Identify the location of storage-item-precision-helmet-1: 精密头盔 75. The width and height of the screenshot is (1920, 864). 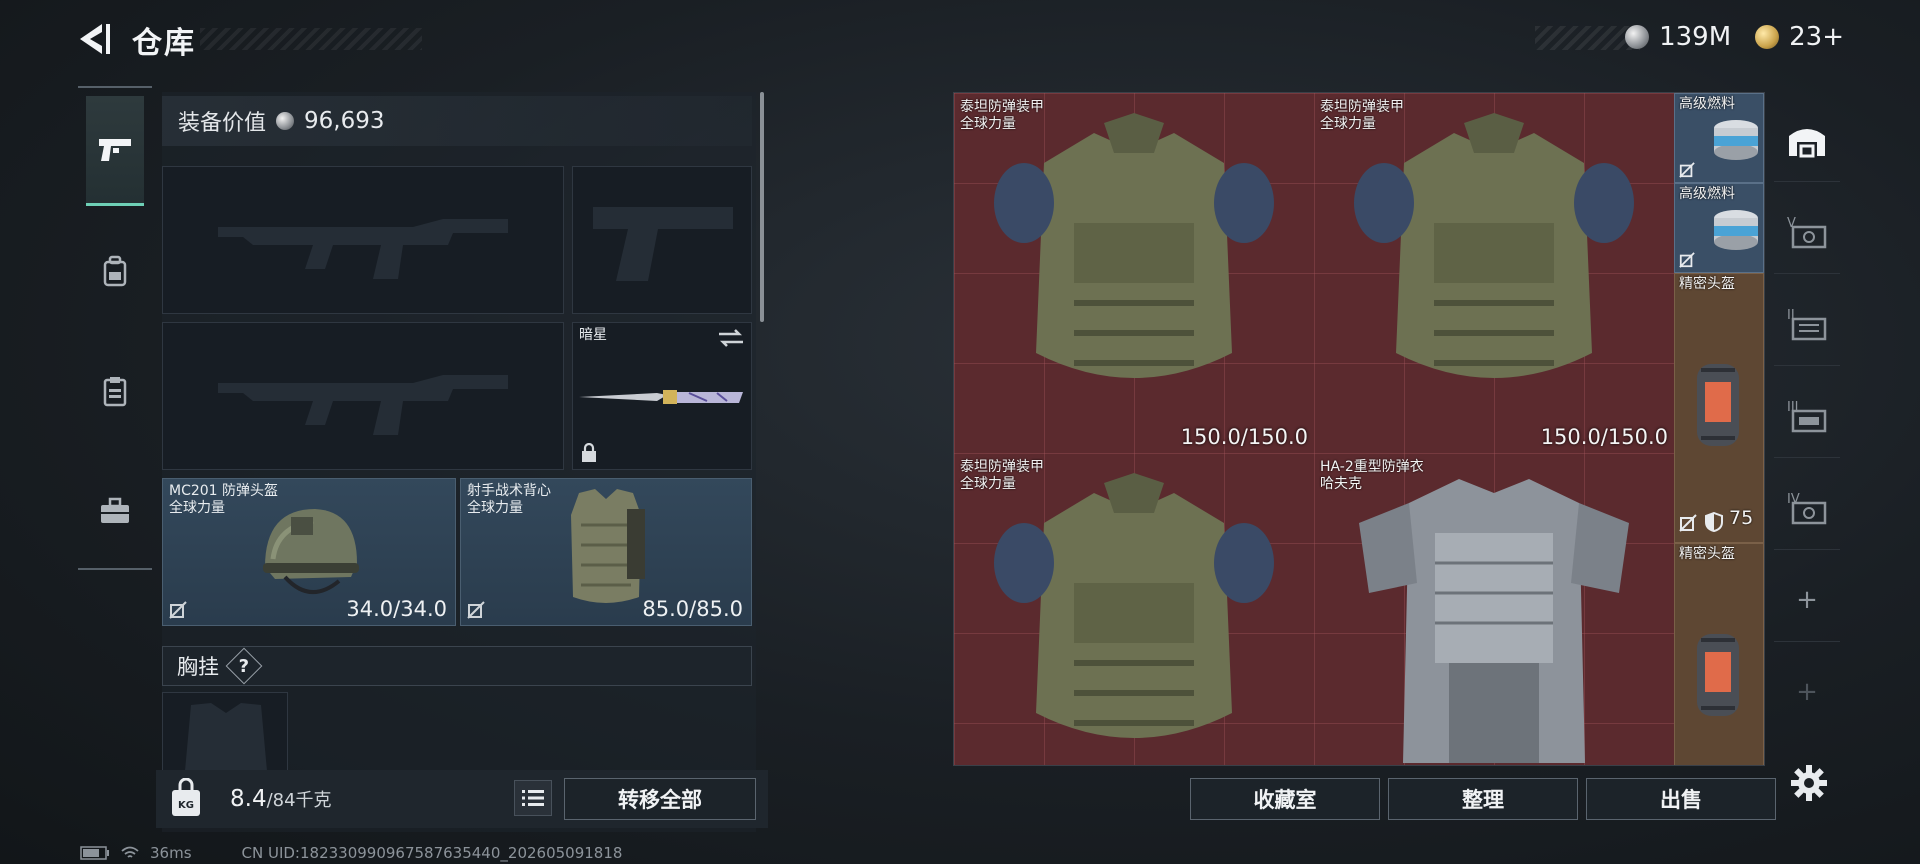
(1719, 408).